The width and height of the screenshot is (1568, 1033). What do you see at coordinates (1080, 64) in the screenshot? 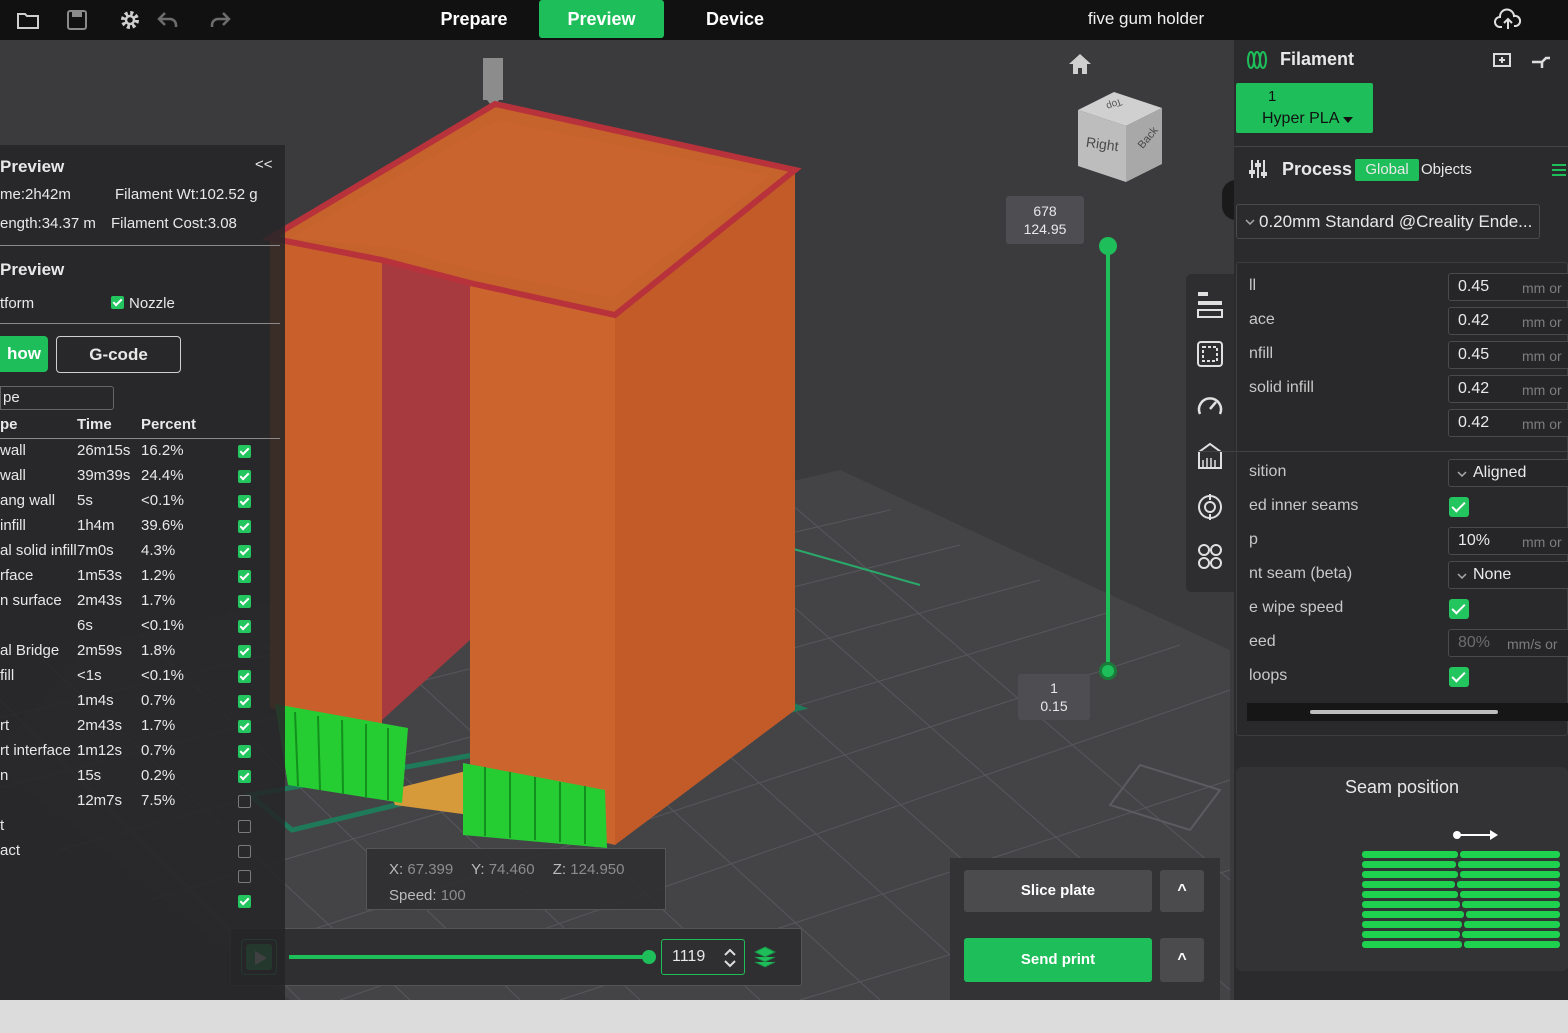
I see `home-icon` at bounding box center [1080, 64].